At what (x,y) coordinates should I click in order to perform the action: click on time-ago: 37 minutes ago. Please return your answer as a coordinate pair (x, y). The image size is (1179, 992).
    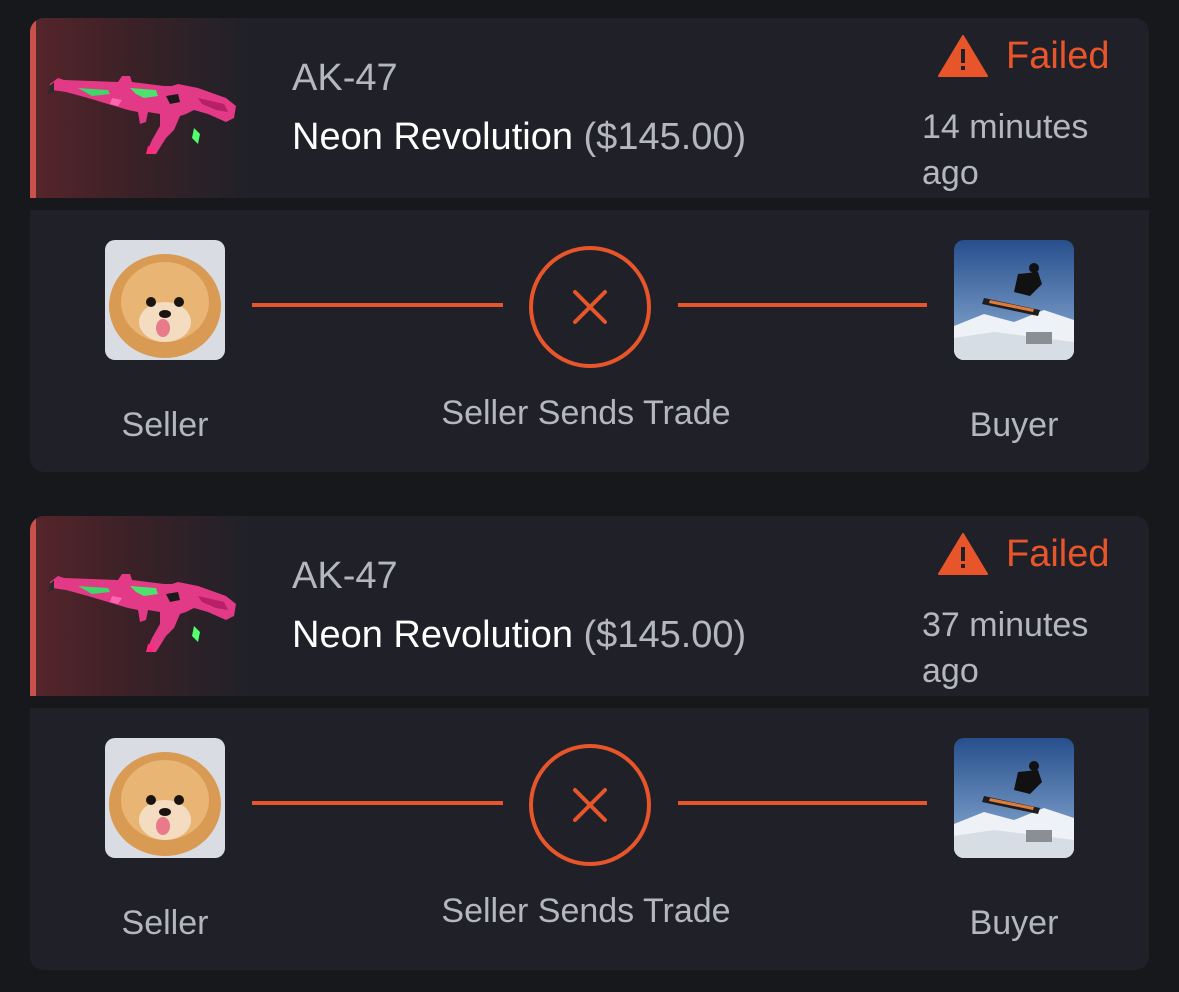
    Looking at the image, I should click on (1005, 648).